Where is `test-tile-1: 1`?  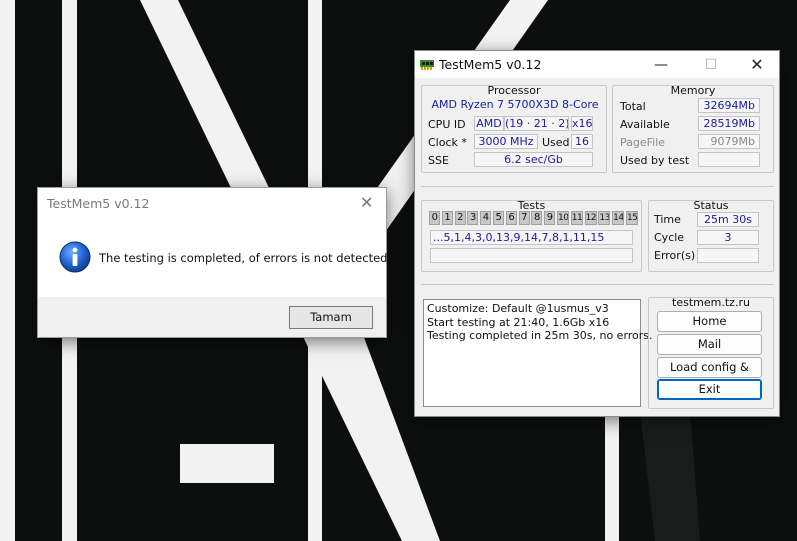 test-tile-1: 1 is located at coordinates (447, 218).